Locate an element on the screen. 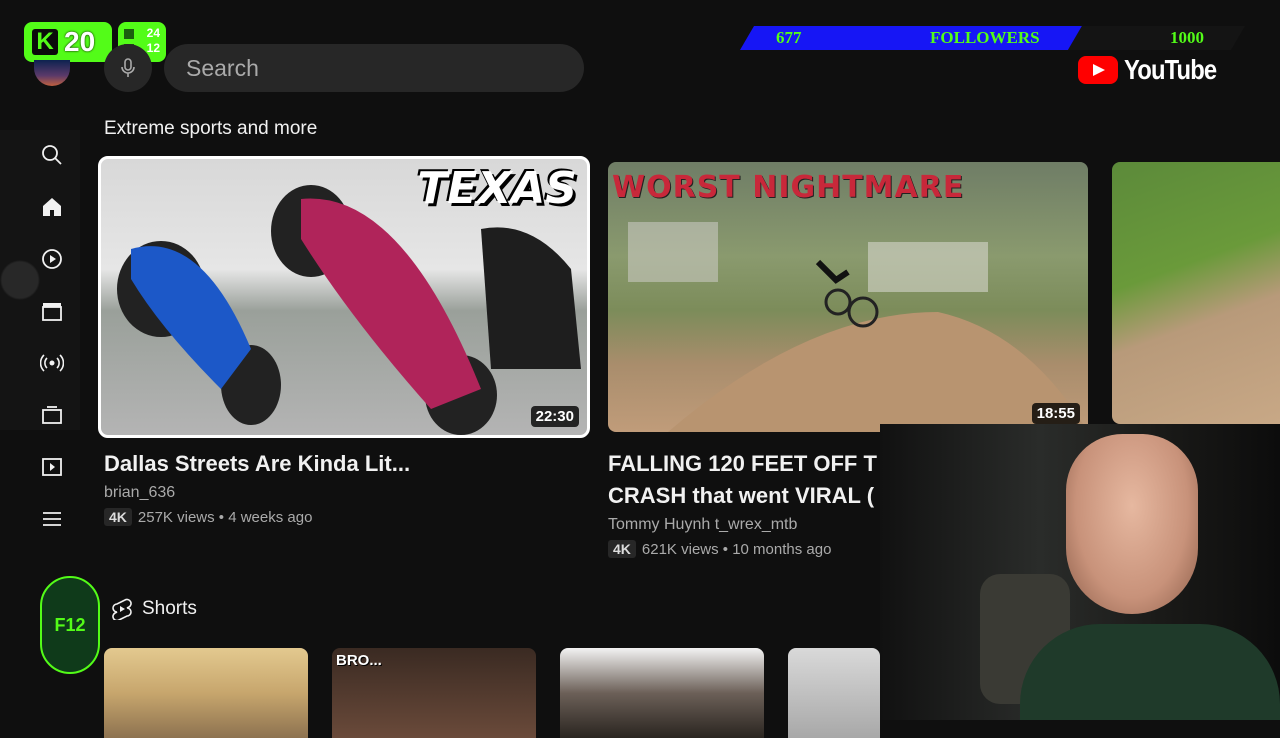 Image resolution: width=1280 pixels, height=738 pixels. video-title-line-1: FALLING 120 FEET OFF T is located at coordinates (744, 464).